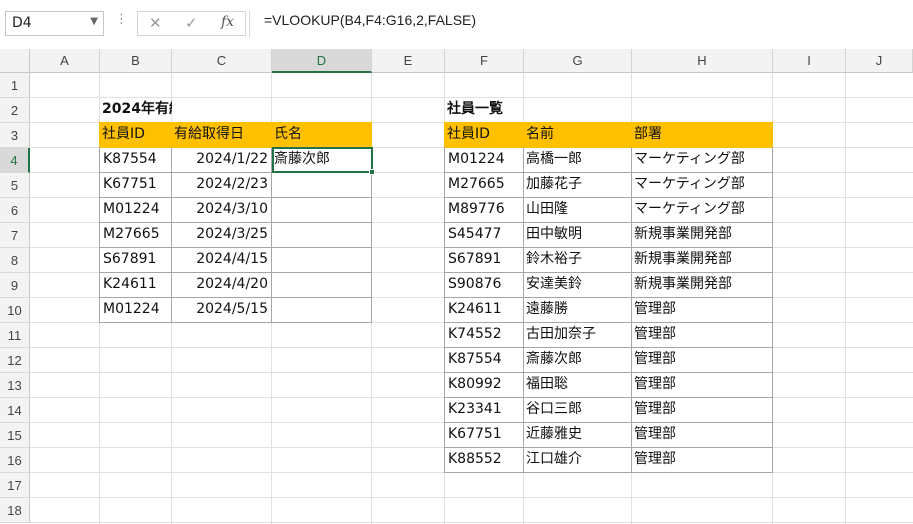 The height and width of the screenshot is (524, 913). Describe the element at coordinates (135, 135) in the screenshot. I see `table1-header-cell: 社員ID` at that location.